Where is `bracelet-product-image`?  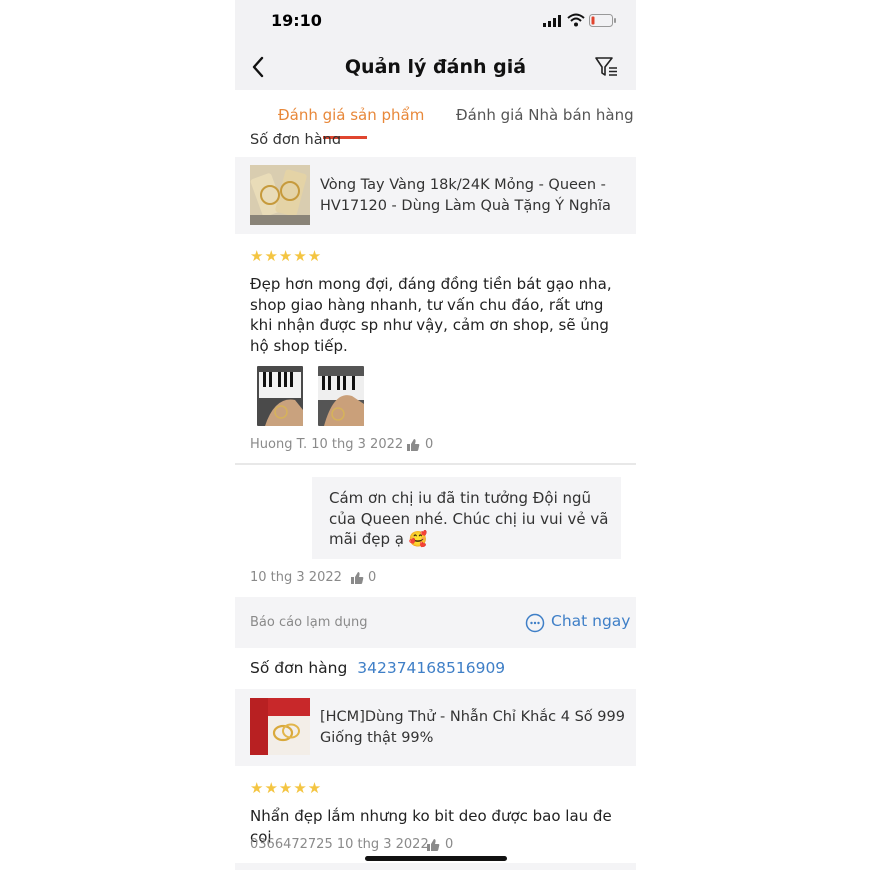 bracelet-product-image is located at coordinates (280, 195).